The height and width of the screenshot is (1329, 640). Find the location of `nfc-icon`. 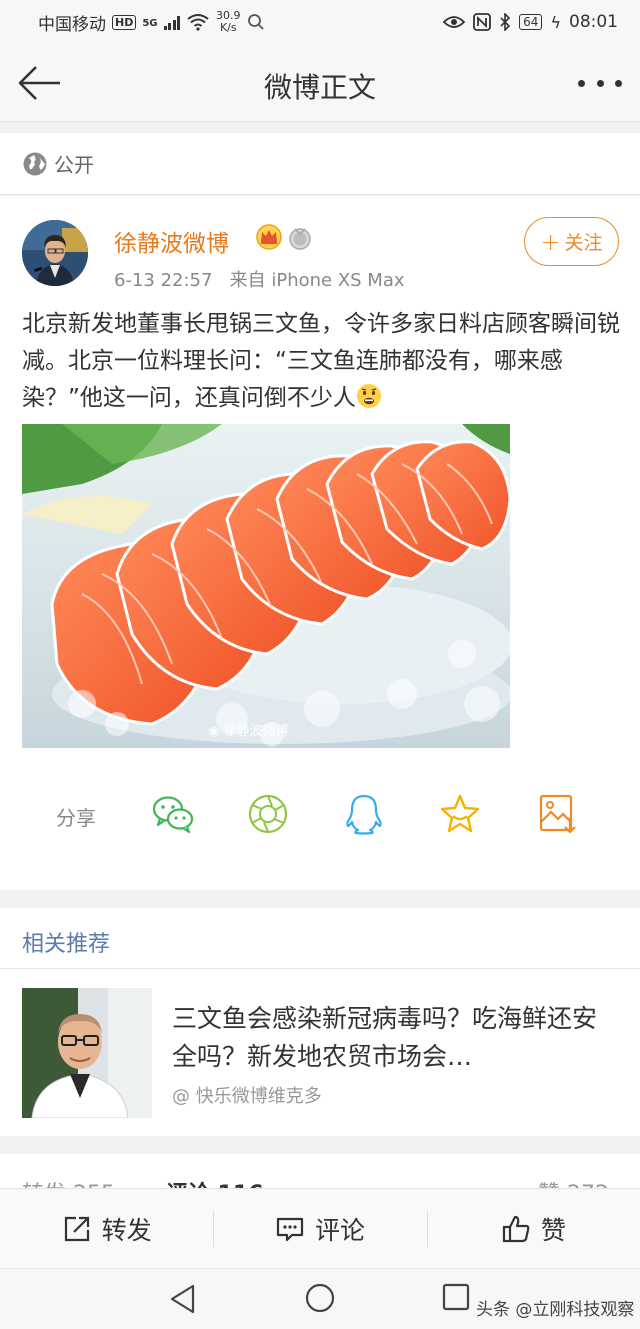

nfc-icon is located at coordinates (482, 22).